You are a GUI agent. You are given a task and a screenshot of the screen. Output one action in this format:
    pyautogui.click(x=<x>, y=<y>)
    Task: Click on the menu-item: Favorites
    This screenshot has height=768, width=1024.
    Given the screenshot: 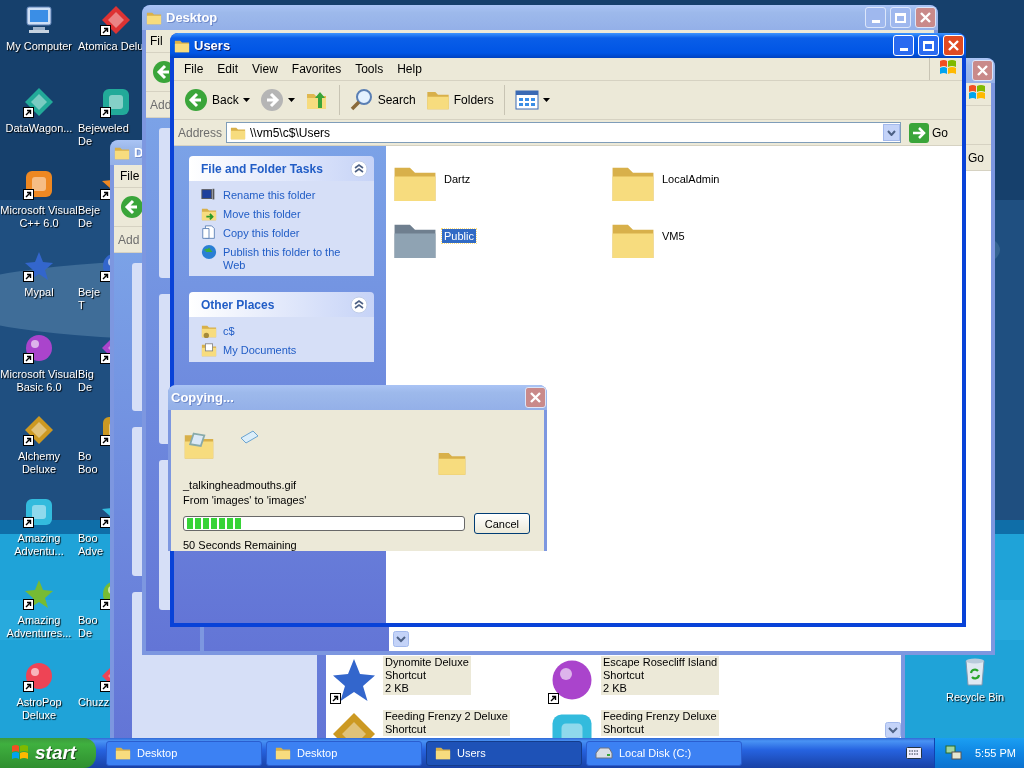 What is the action you would take?
    pyautogui.click(x=316, y=69)
    